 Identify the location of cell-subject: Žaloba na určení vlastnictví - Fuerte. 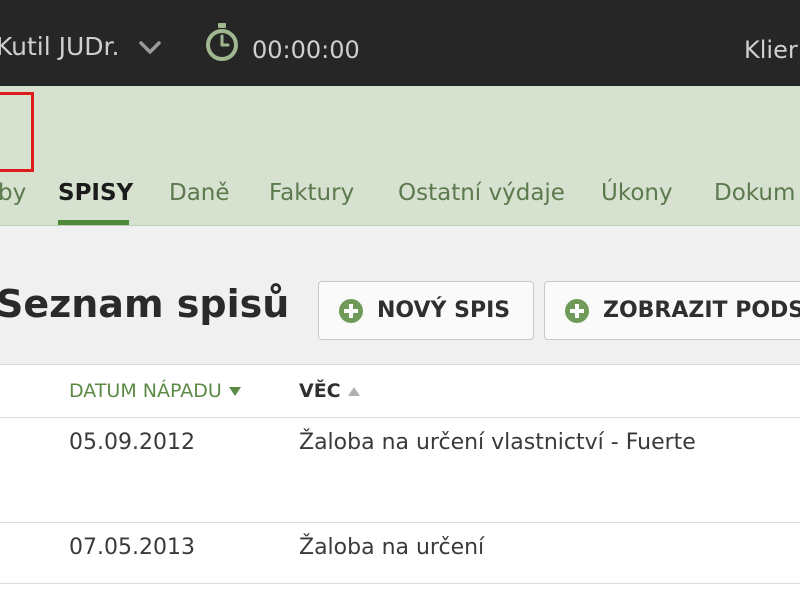
(497, 442).